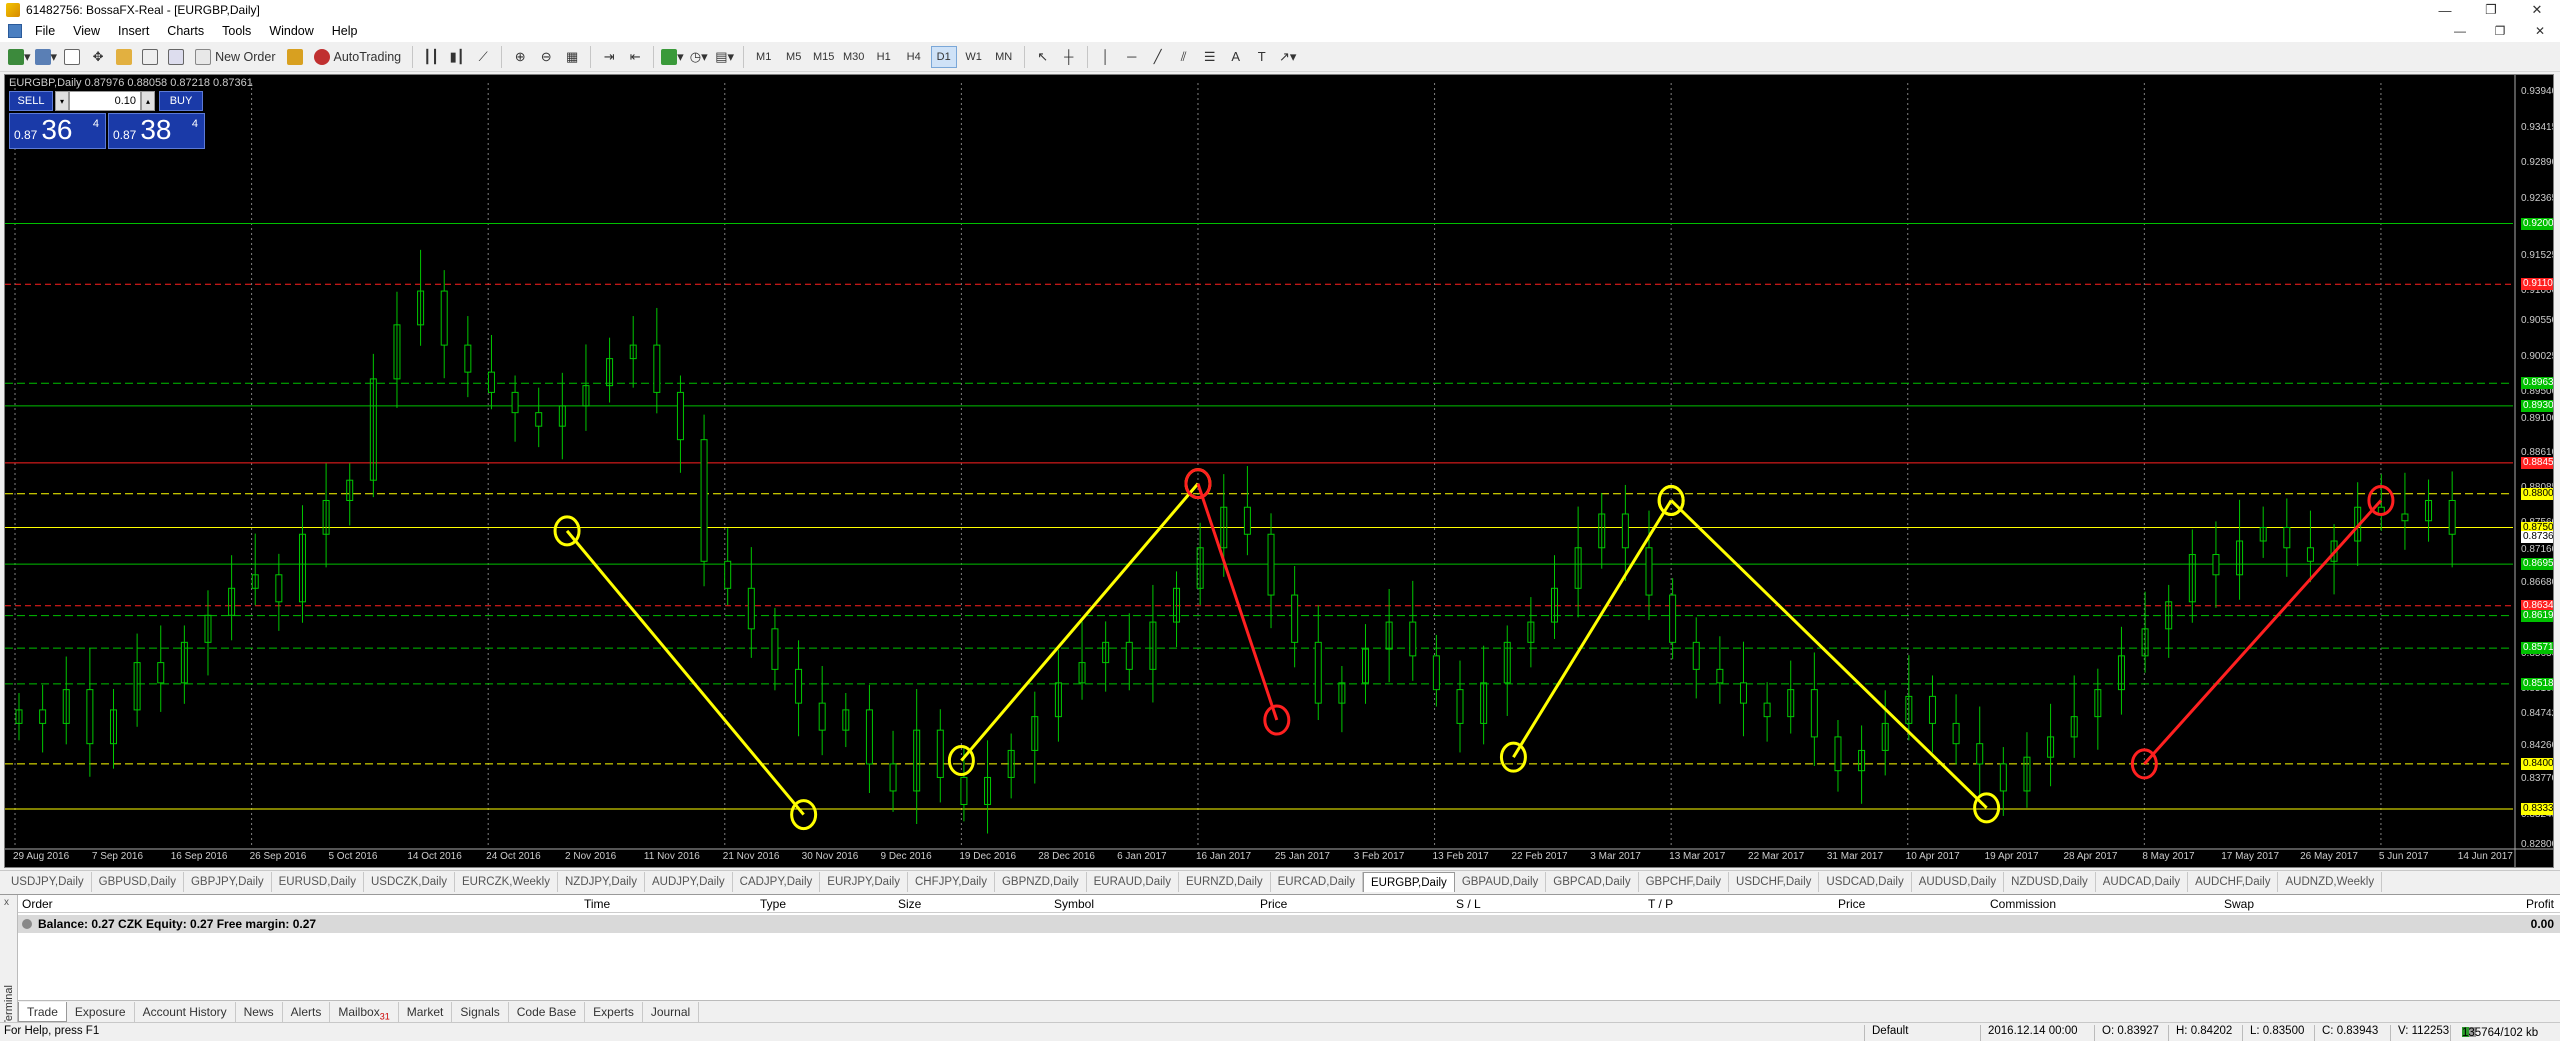  Describe the element at coordinates (909, 904) in the screenshot. I see `col-size: Size` at that location.